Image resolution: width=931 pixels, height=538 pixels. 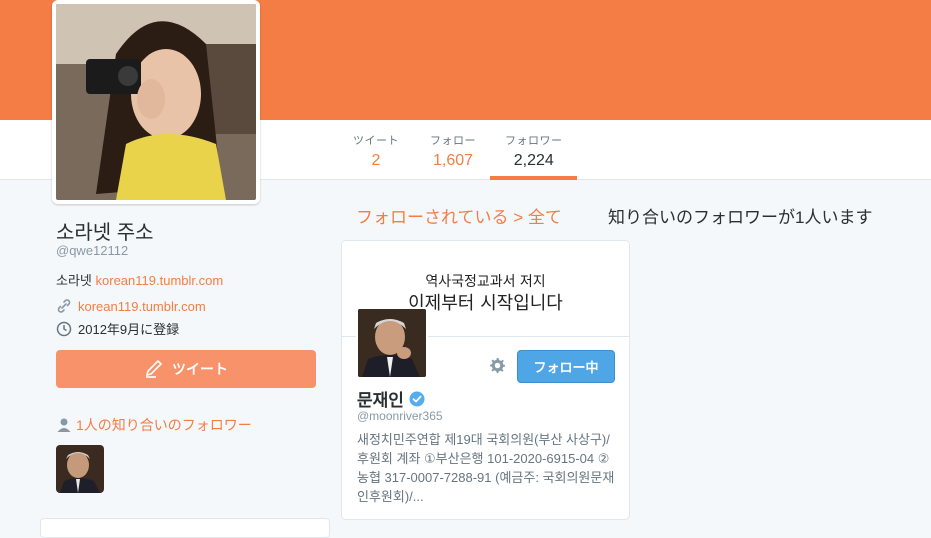 What do you see at coordinates (156, 102) in the screenshot?
I see `profile-avatar` at bounding box center [156, 102].